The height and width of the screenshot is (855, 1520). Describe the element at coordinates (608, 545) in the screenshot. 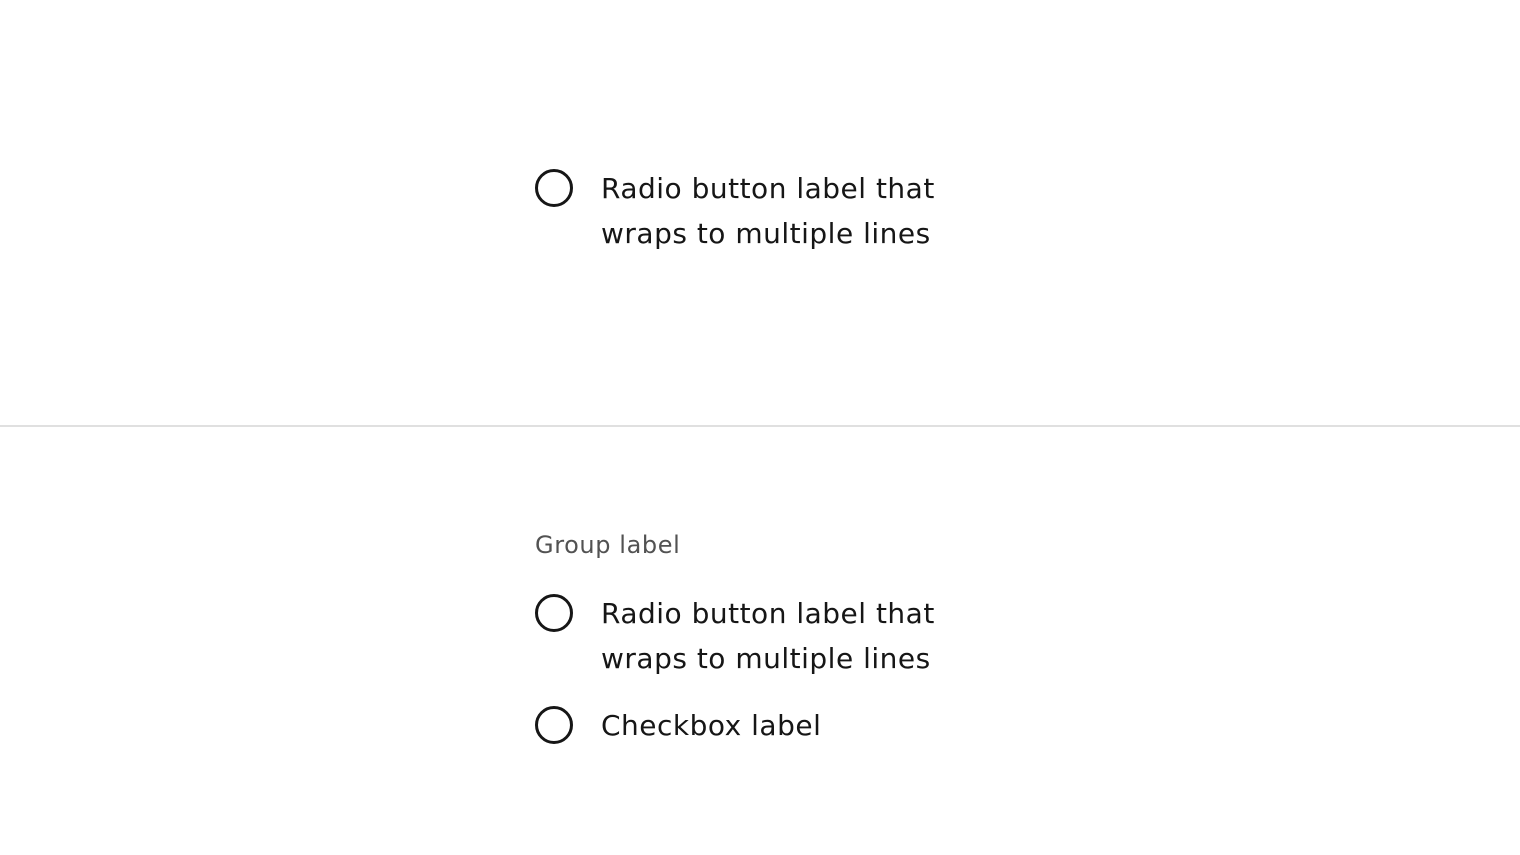

I see `group-label: Group label` at that location.